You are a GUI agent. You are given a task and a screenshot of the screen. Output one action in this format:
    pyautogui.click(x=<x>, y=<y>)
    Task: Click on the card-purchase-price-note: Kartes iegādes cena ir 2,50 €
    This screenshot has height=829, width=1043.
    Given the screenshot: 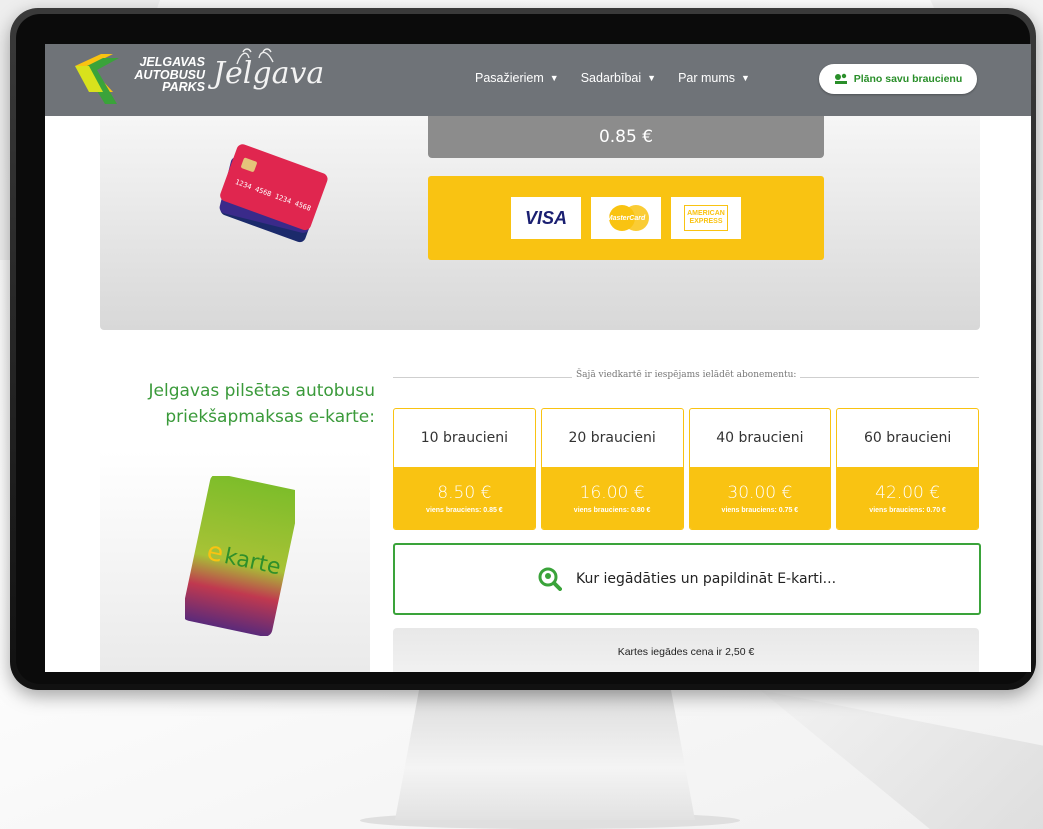 What is the action you would take?
    pyautogui.click(x=686, y=650)
    